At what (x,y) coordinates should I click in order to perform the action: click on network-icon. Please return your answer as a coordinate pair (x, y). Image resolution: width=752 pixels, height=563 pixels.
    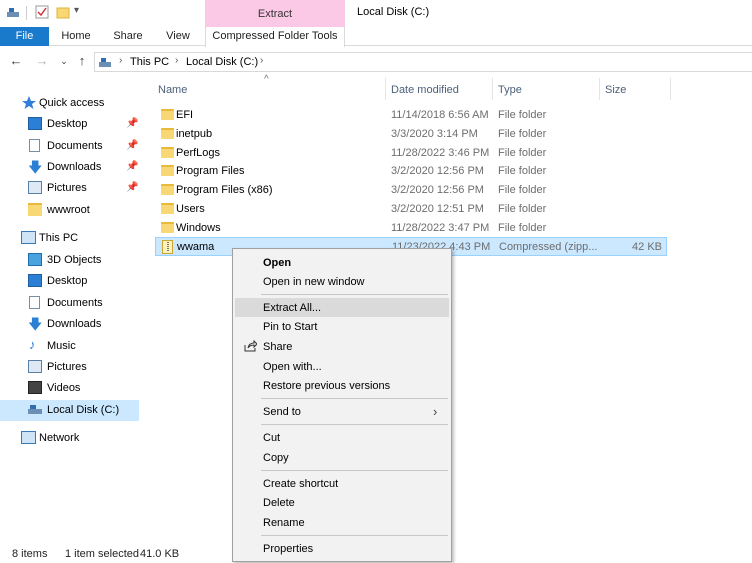
    Looking at the image, I should click on (28, 437).